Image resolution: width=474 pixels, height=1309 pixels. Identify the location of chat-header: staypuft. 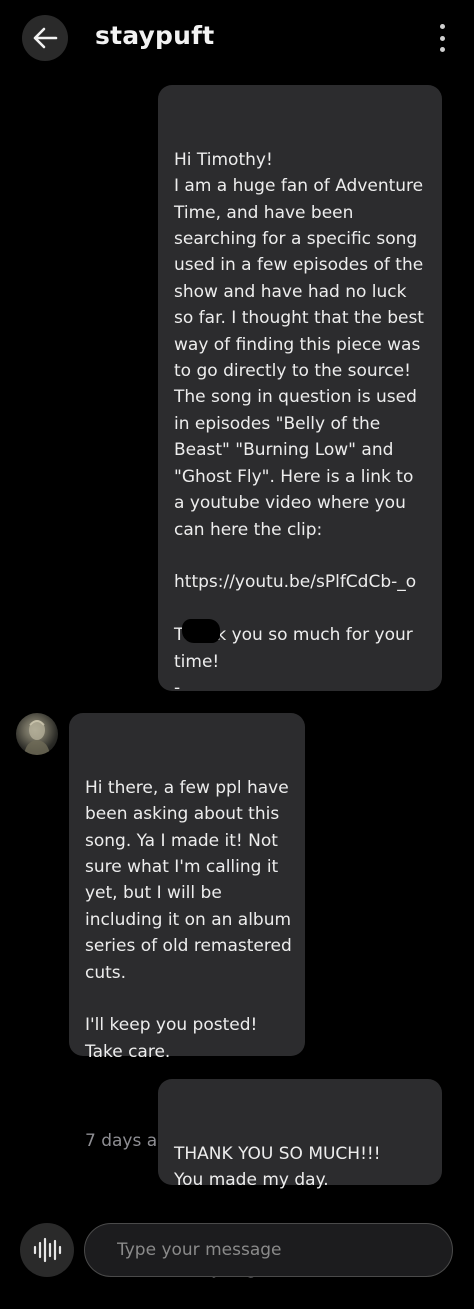
(237, 38).